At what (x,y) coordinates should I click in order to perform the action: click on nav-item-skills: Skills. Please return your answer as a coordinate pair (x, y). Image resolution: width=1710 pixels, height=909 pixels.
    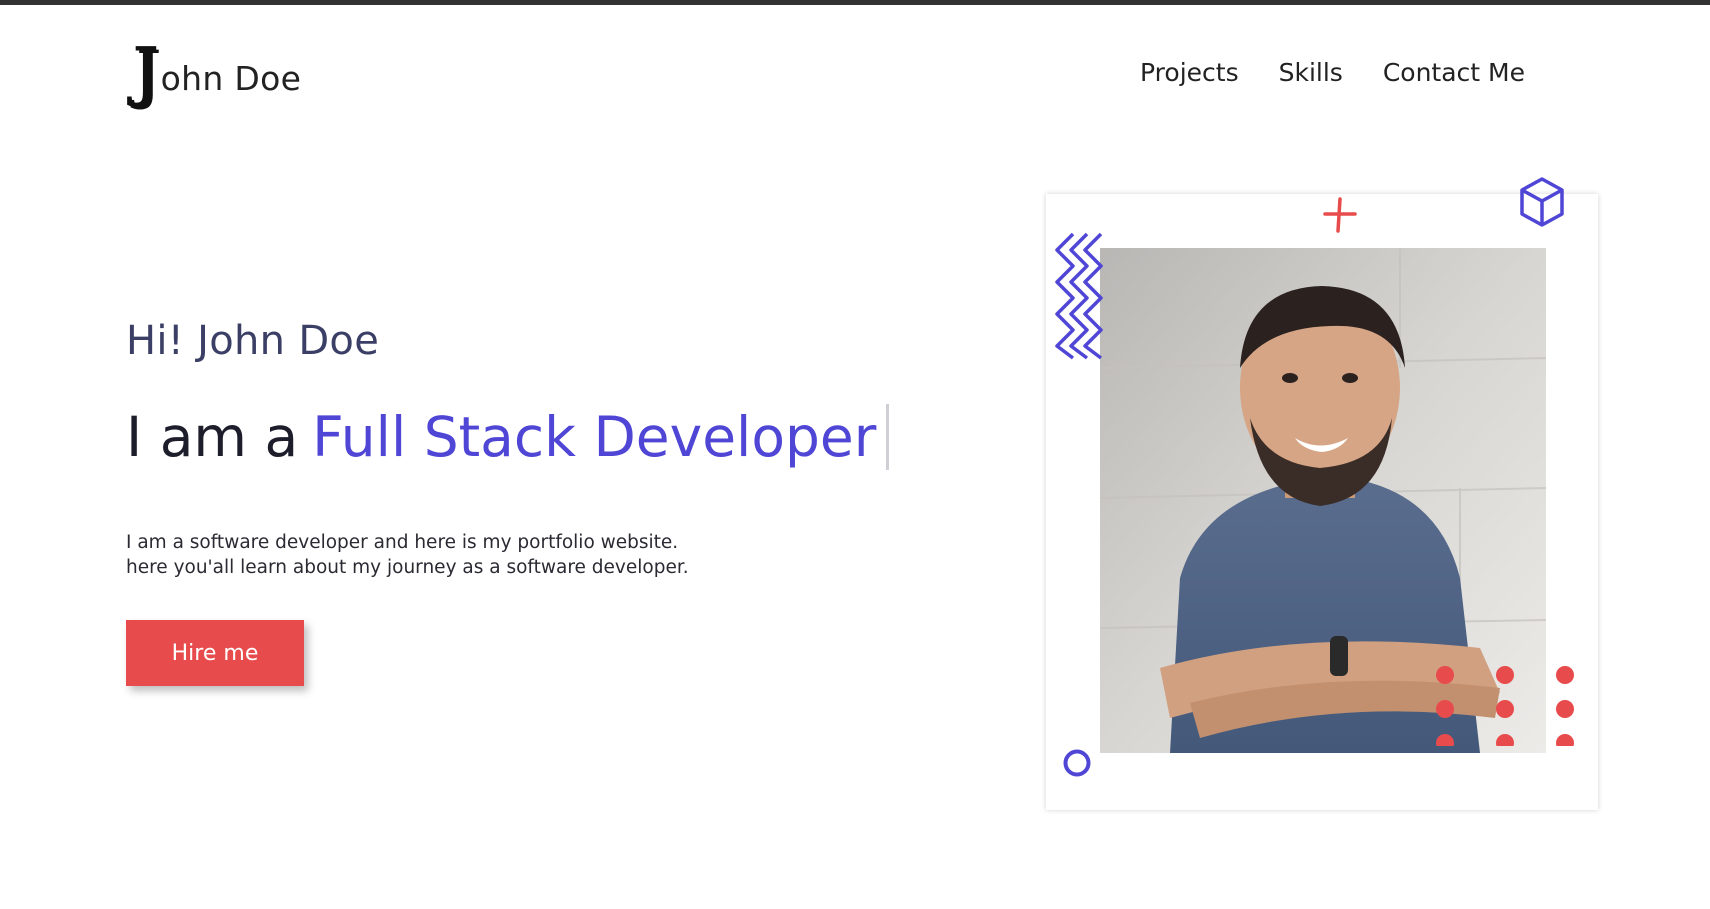
    Looking at the image, I should click on (1311, 72).